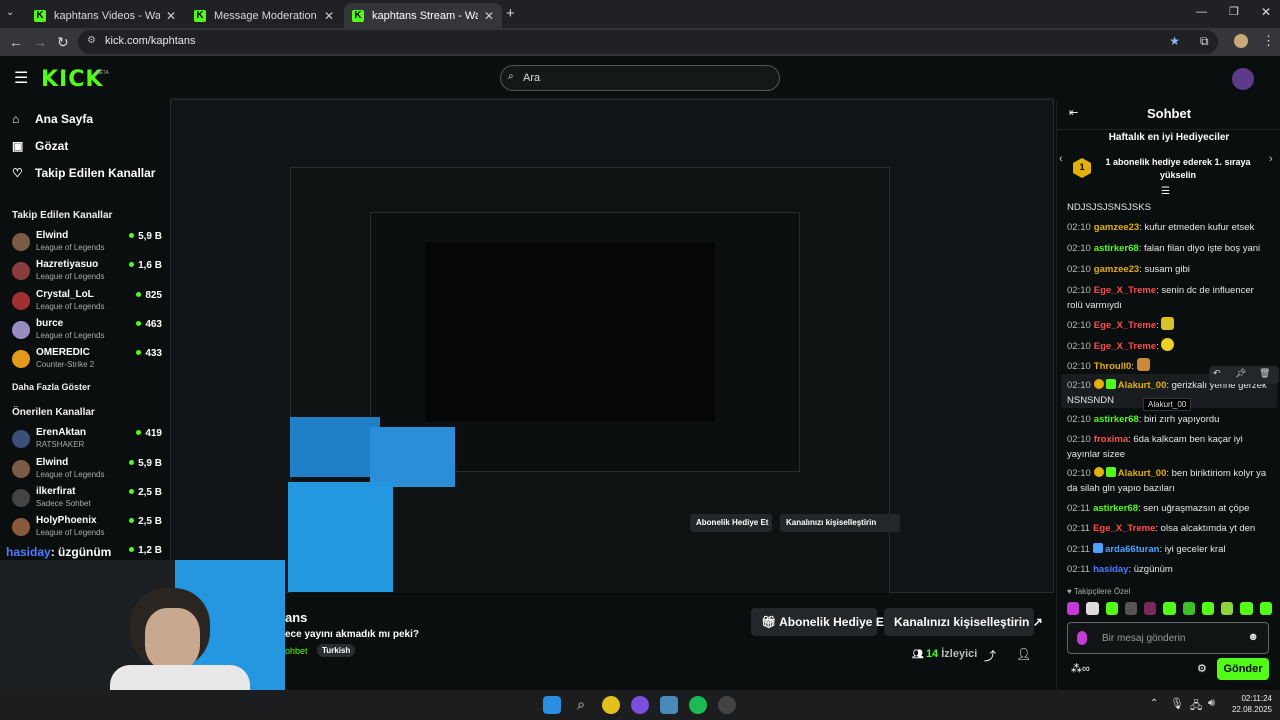 The height and width of the screenshot is (720, 1280). What do you see at coordinates (1234, 11) in the screenshot?
I see `restore-icon: ❐` at bounding box center [1234, 11].